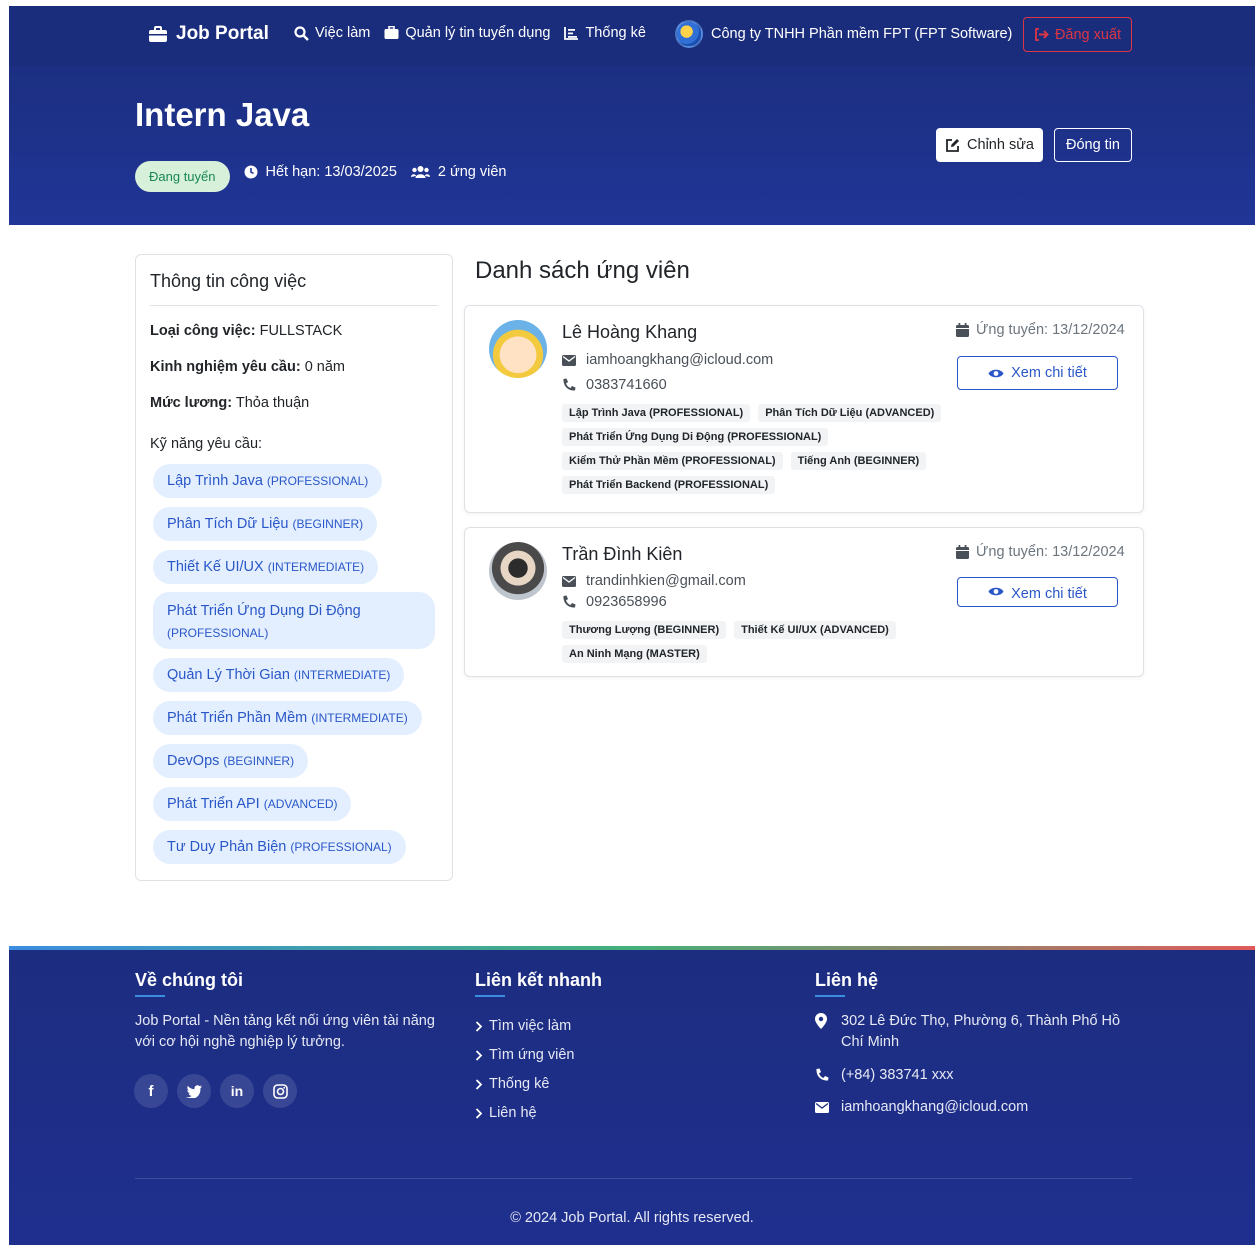 Image resolution: width=1255 pixels, height=1245 pixels. I want to click on skill-pill: Tư Duy Phản Biện (PROFESSIONAL), so click(279, 847).